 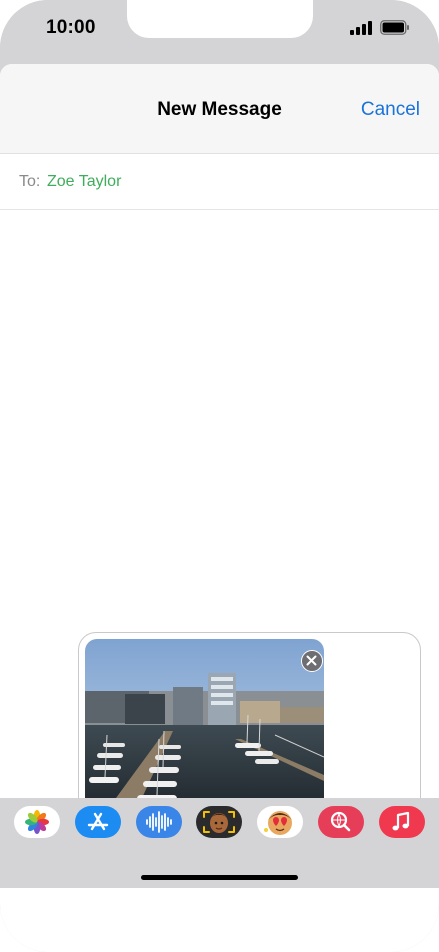 I want to click on music-icon, so click(x=401, y=821).